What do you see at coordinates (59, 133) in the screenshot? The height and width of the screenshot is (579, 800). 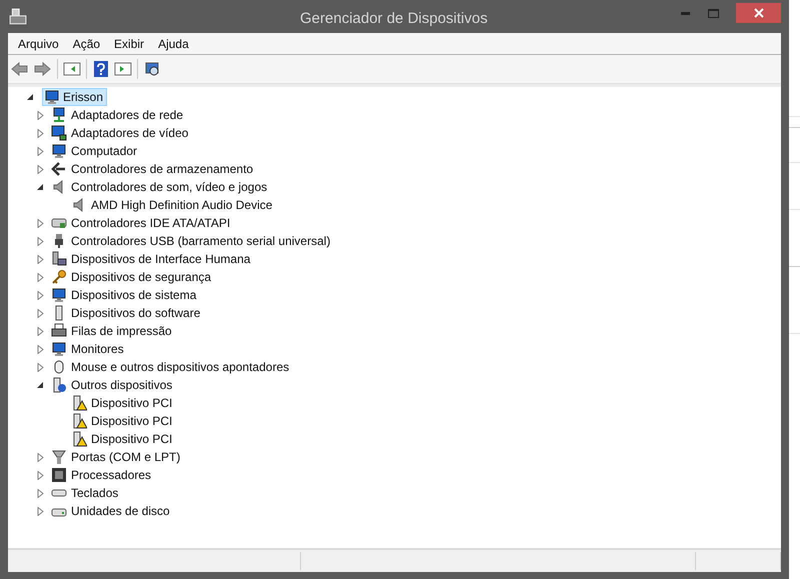 I see `display-card-icon` at bounding box center [59, 133].